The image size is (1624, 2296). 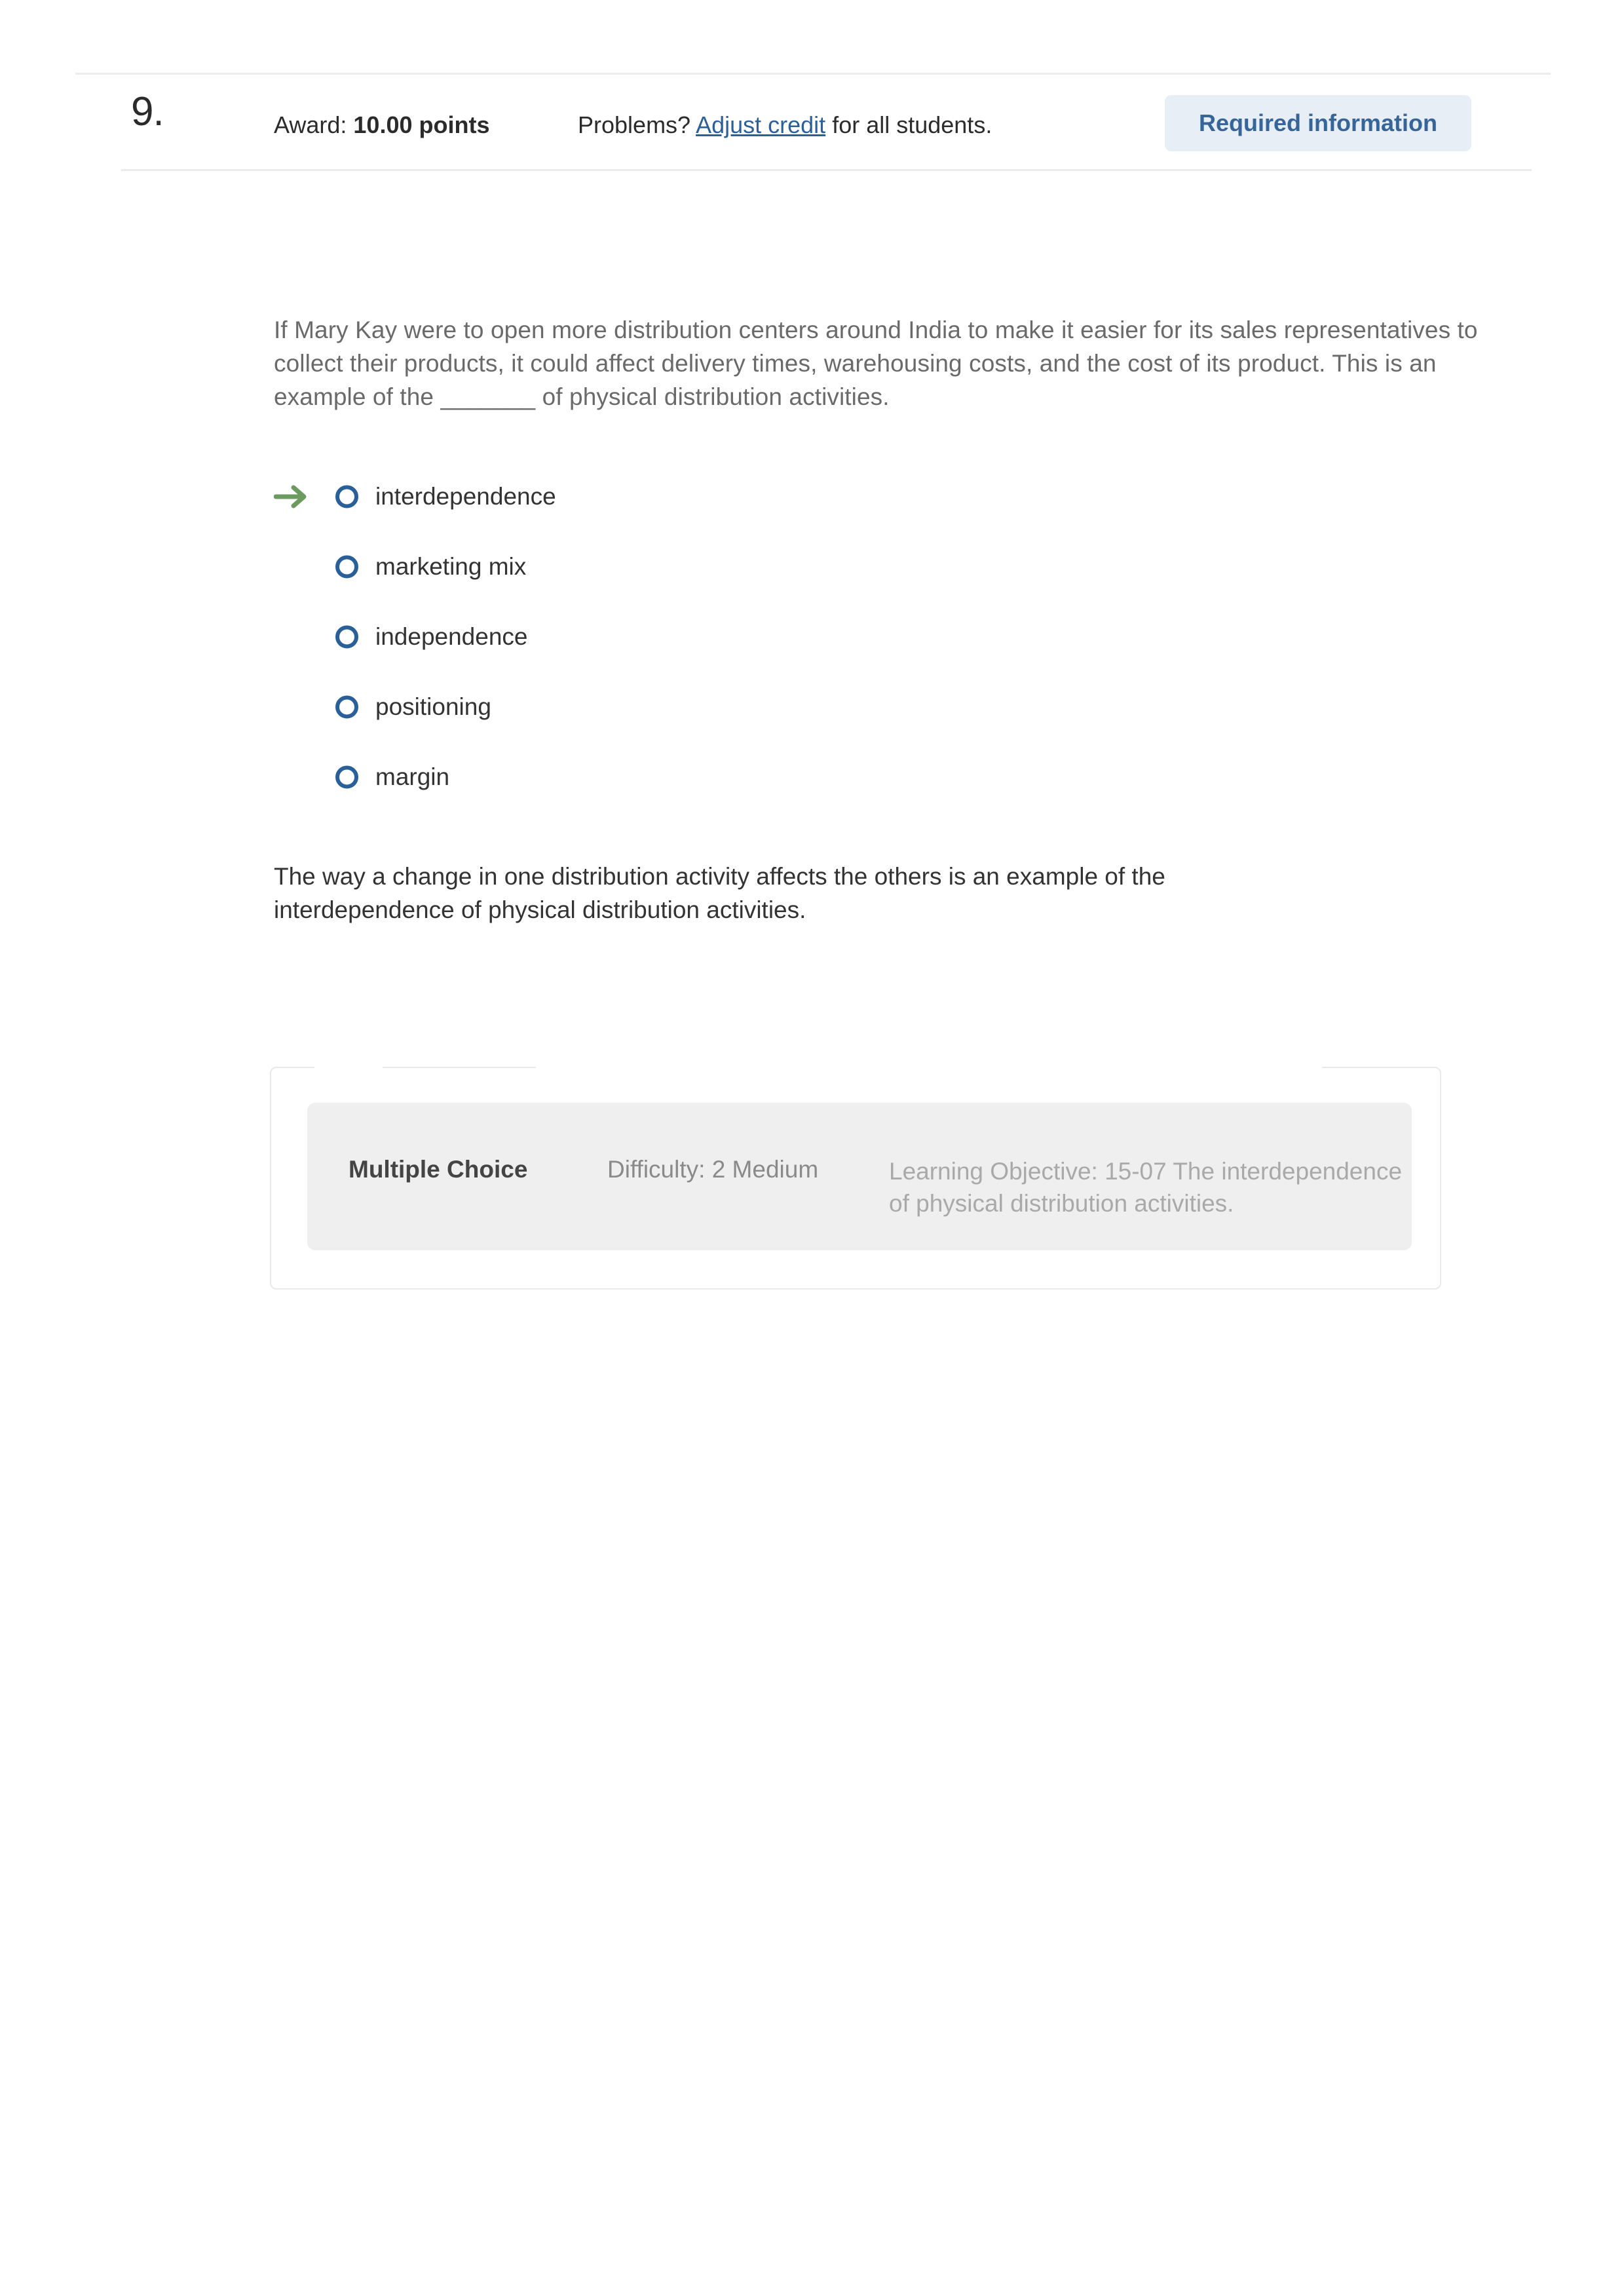 What do you see at coordinates (798, 777) in the screenshot?
I see `answer-option-row: margin` at bounding box center [798, 777].